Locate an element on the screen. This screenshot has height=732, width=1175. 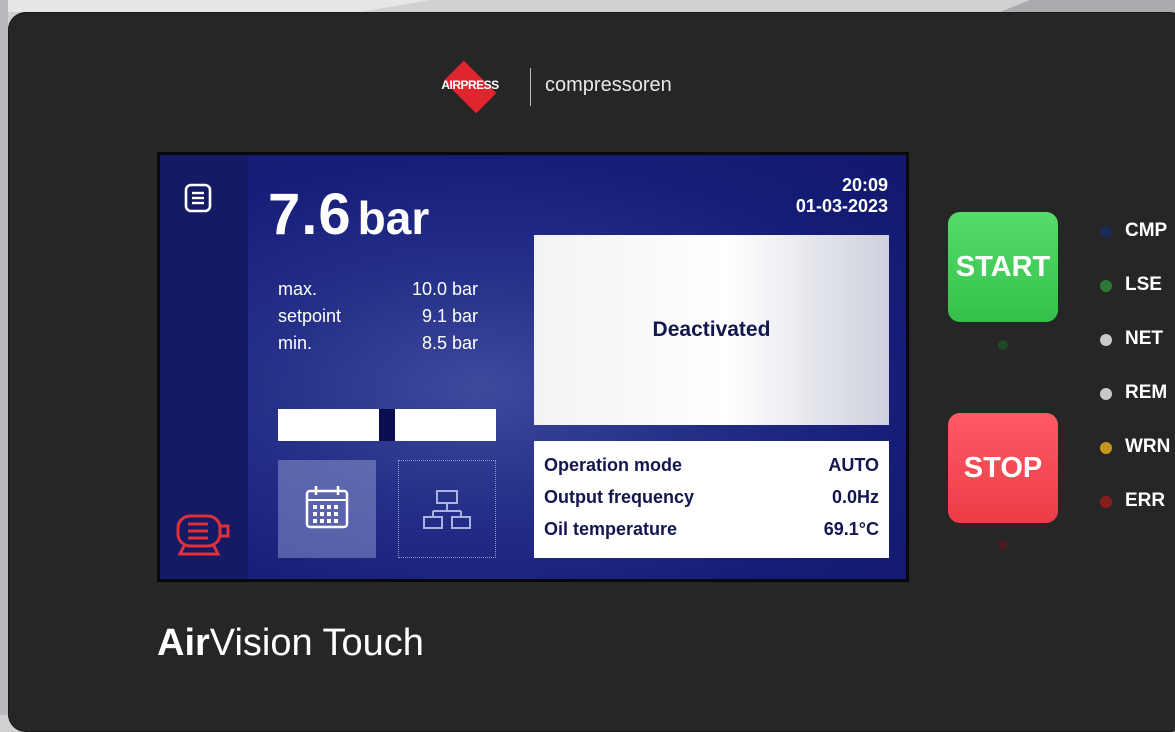
logo-text: AIRPRESS is located at coordinates (470, 85).